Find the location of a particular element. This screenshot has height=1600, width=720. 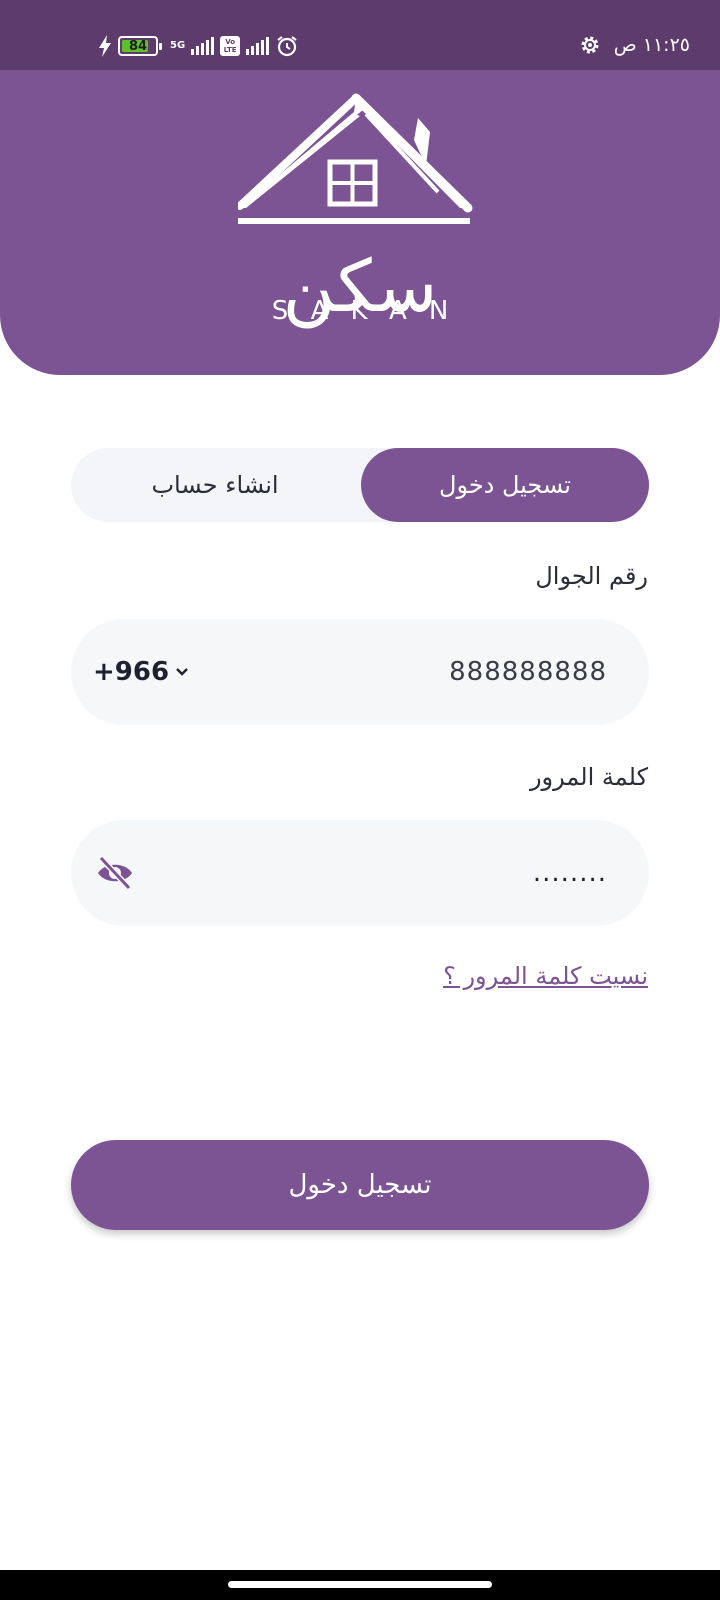

battery-level-text: 84 is located at coordinates (138, 46).